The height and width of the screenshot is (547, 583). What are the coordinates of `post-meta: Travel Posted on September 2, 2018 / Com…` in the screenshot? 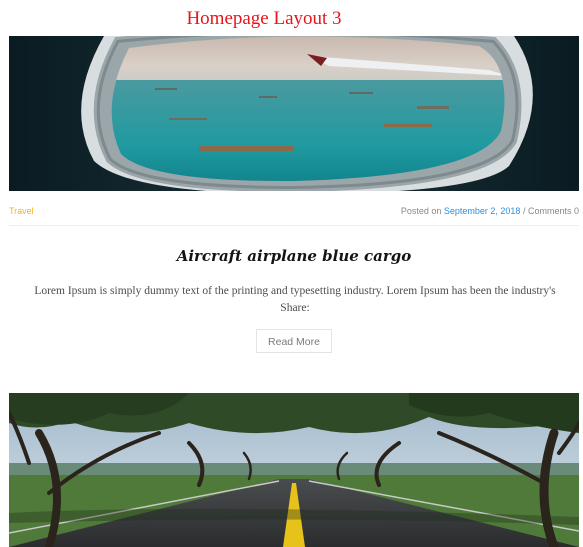 It's located at (294, 211).